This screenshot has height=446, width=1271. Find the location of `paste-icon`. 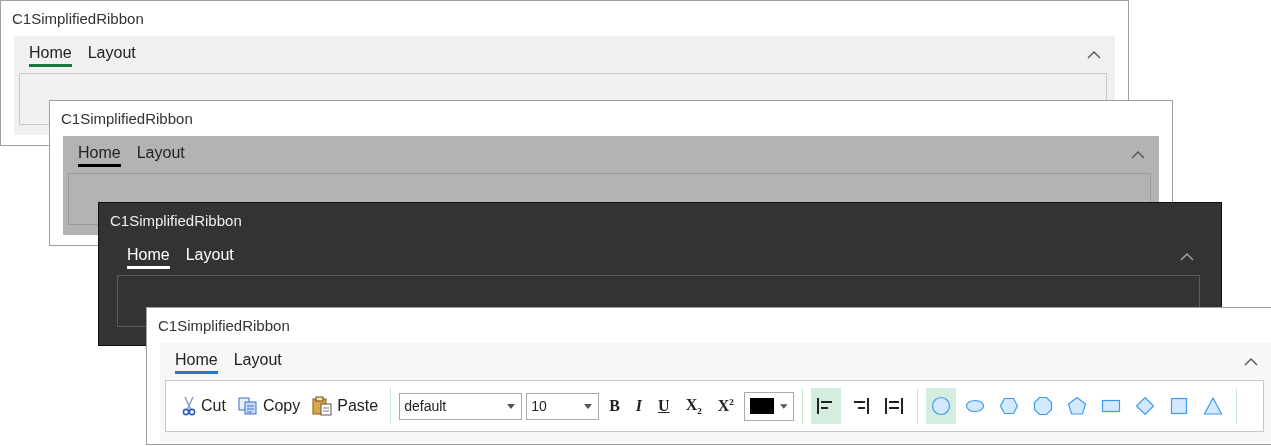

paste-icon is located at coordinates (322, 406).